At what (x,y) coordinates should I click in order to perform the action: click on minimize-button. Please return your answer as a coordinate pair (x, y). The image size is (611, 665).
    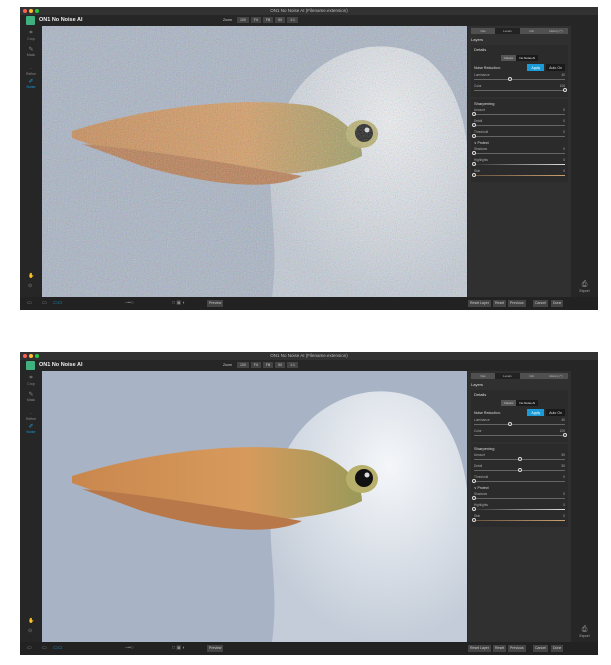
    Looking at the image, I should click on (31, 11).